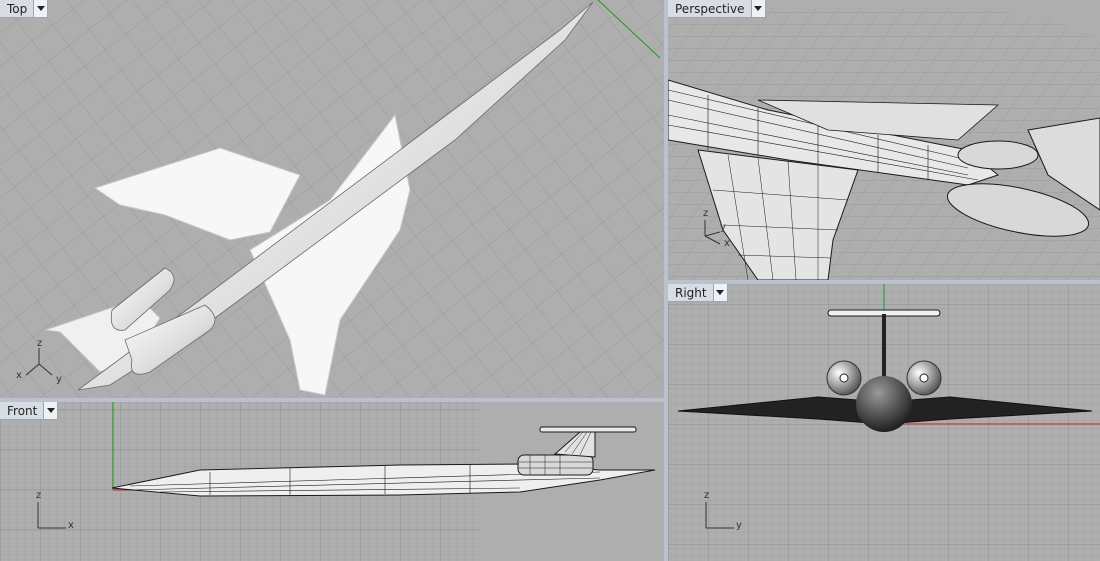 The image size is (1100, 561). I want to click on viewport-tab-front: Front, so click(29, 411).